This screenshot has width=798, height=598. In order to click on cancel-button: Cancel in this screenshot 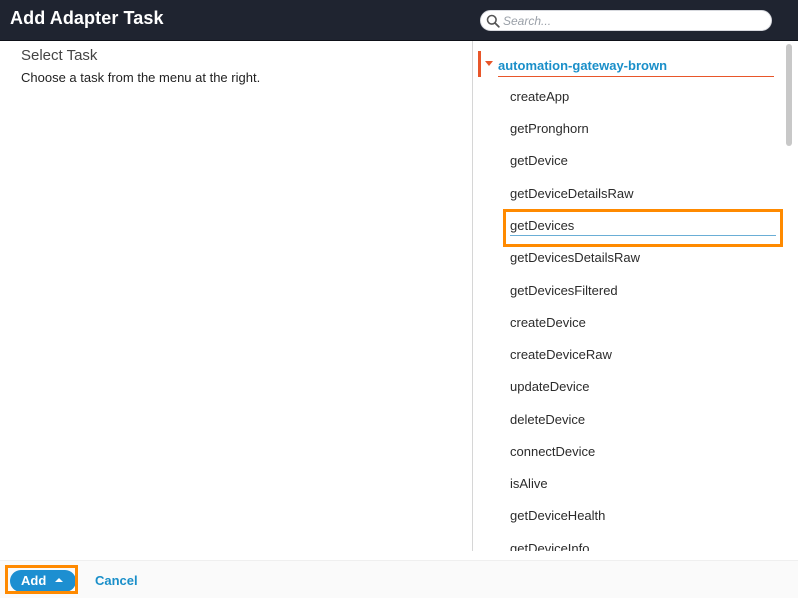, I will do `click(116, 580)`.